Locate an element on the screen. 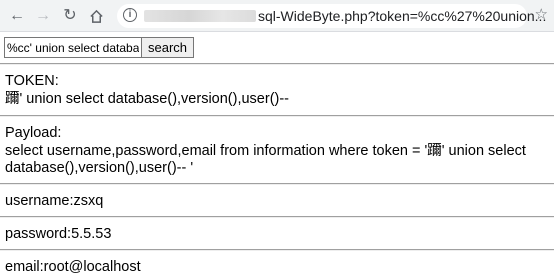  back-arrow-icon: ← is located at coordinates (17, 16).